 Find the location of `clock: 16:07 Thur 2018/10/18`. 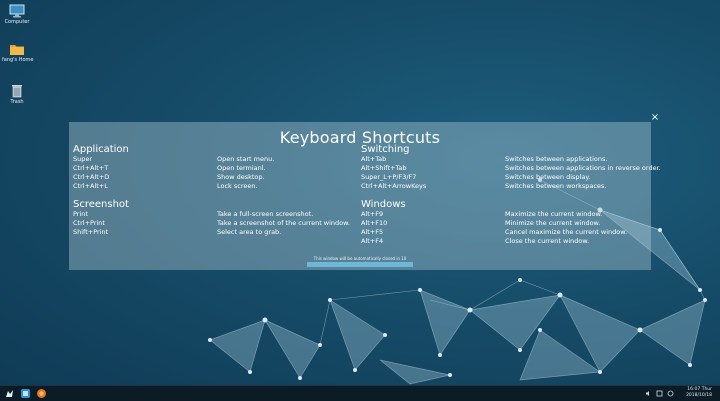

clock: 16:07 Thur 2018/10/18 is located at coordinates (699, 393).